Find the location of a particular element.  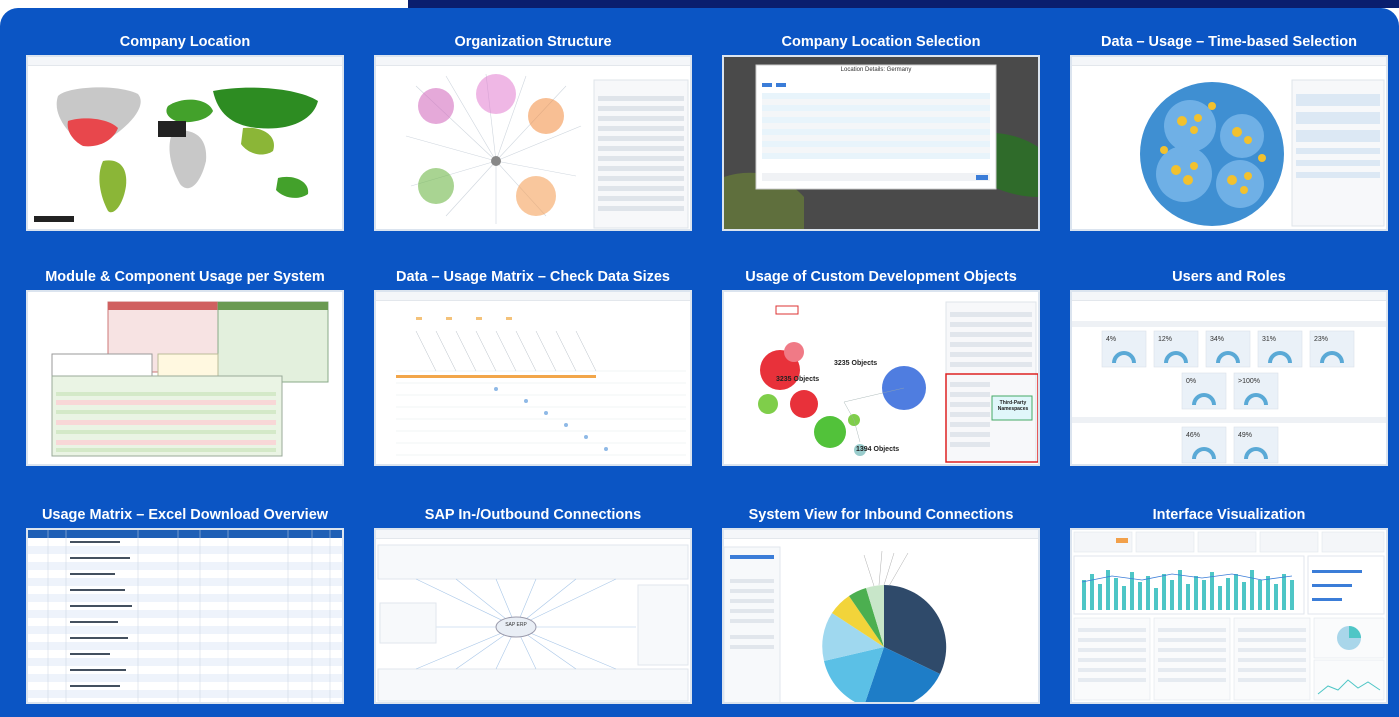

inout-screenshot: SAP ERP is located at coordinates (533, 616).